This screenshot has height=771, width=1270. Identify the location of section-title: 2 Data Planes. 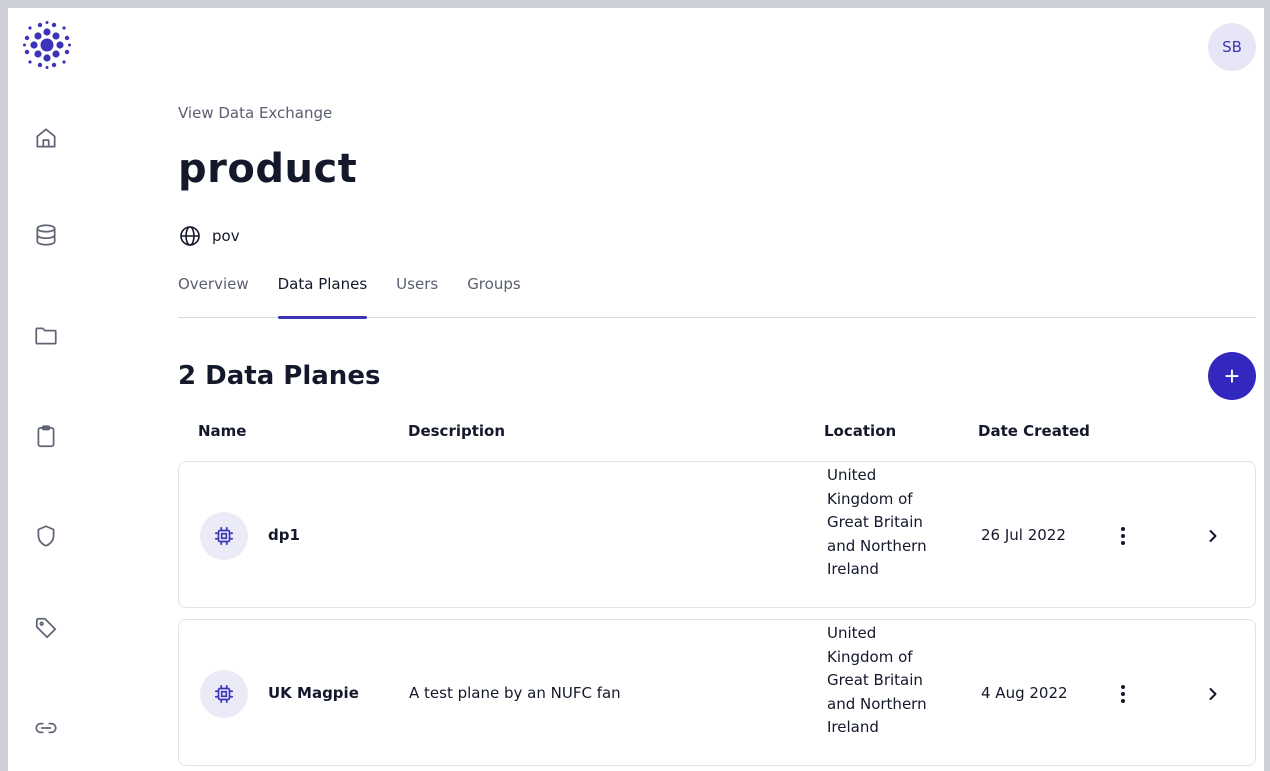
(279, 376).